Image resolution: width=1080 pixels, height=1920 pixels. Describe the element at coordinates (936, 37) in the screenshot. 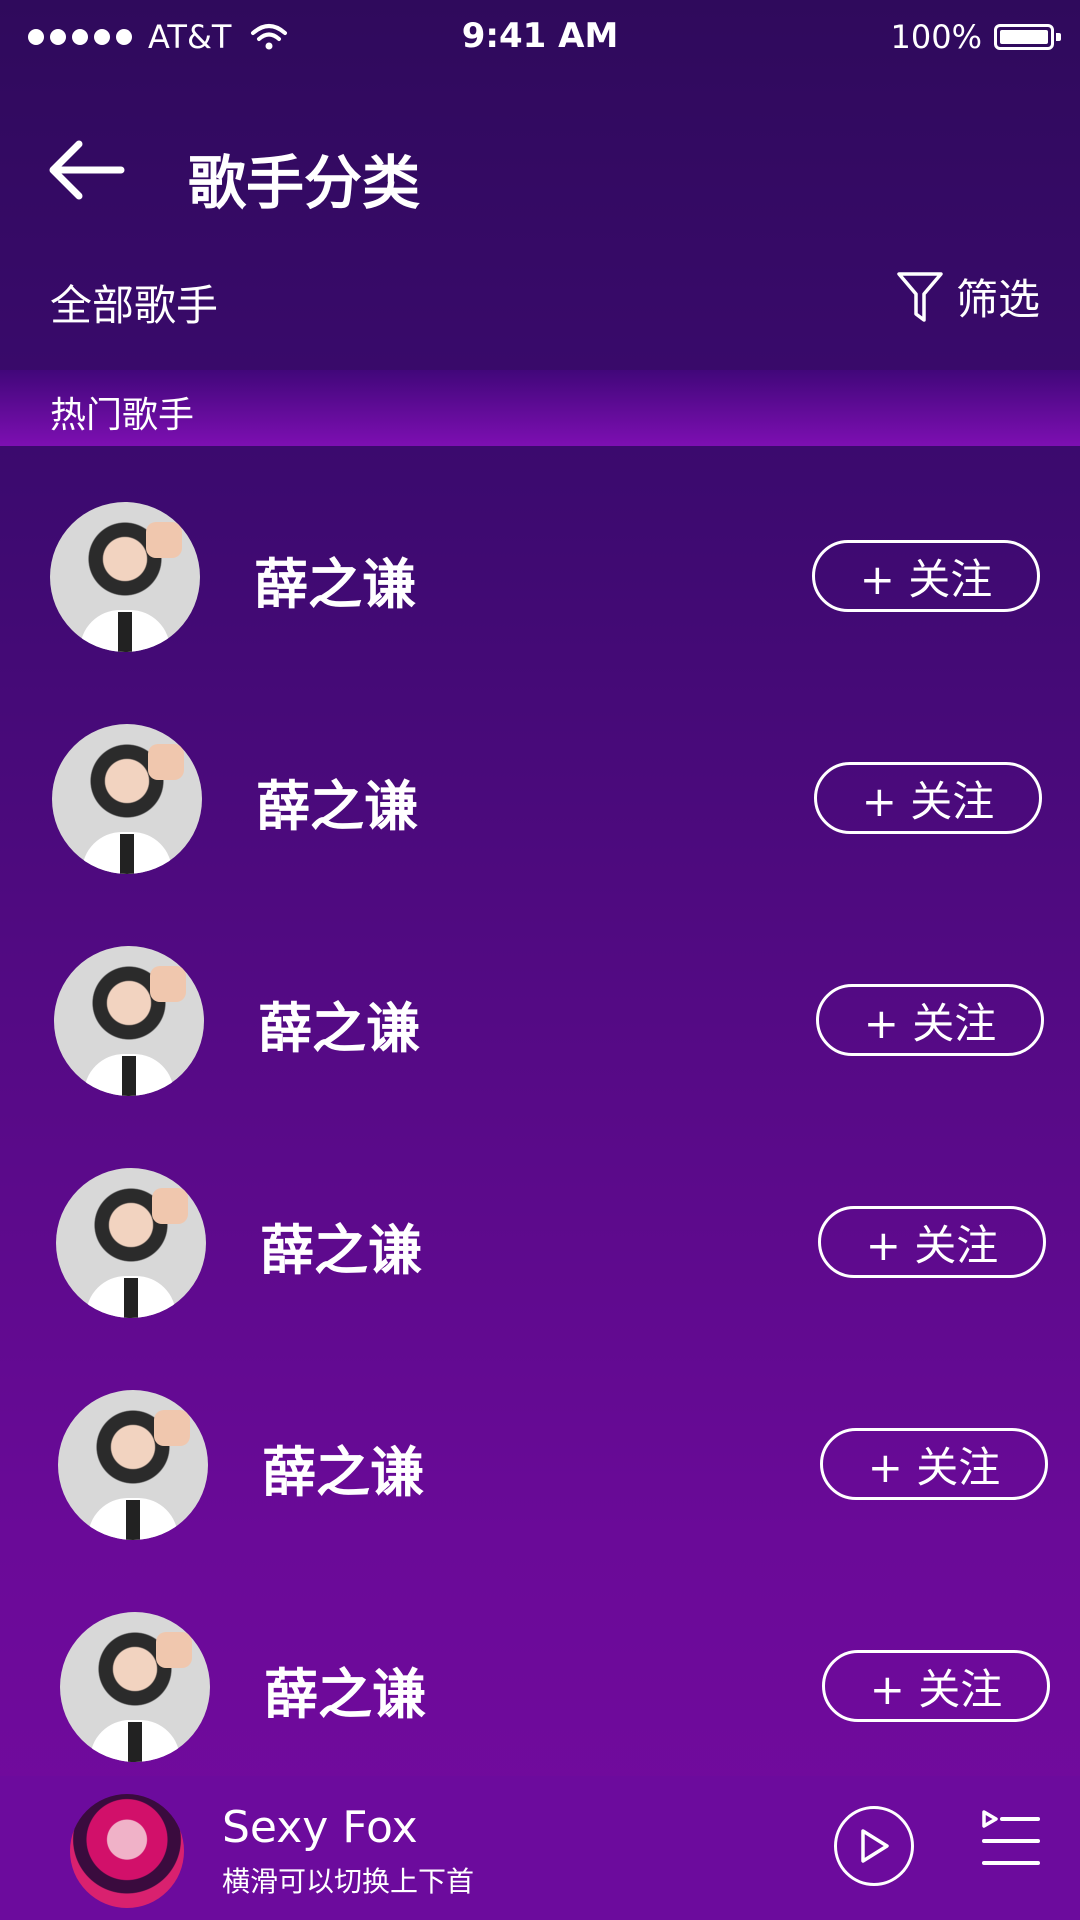

I see `battery-percentage: 100%` at that location.